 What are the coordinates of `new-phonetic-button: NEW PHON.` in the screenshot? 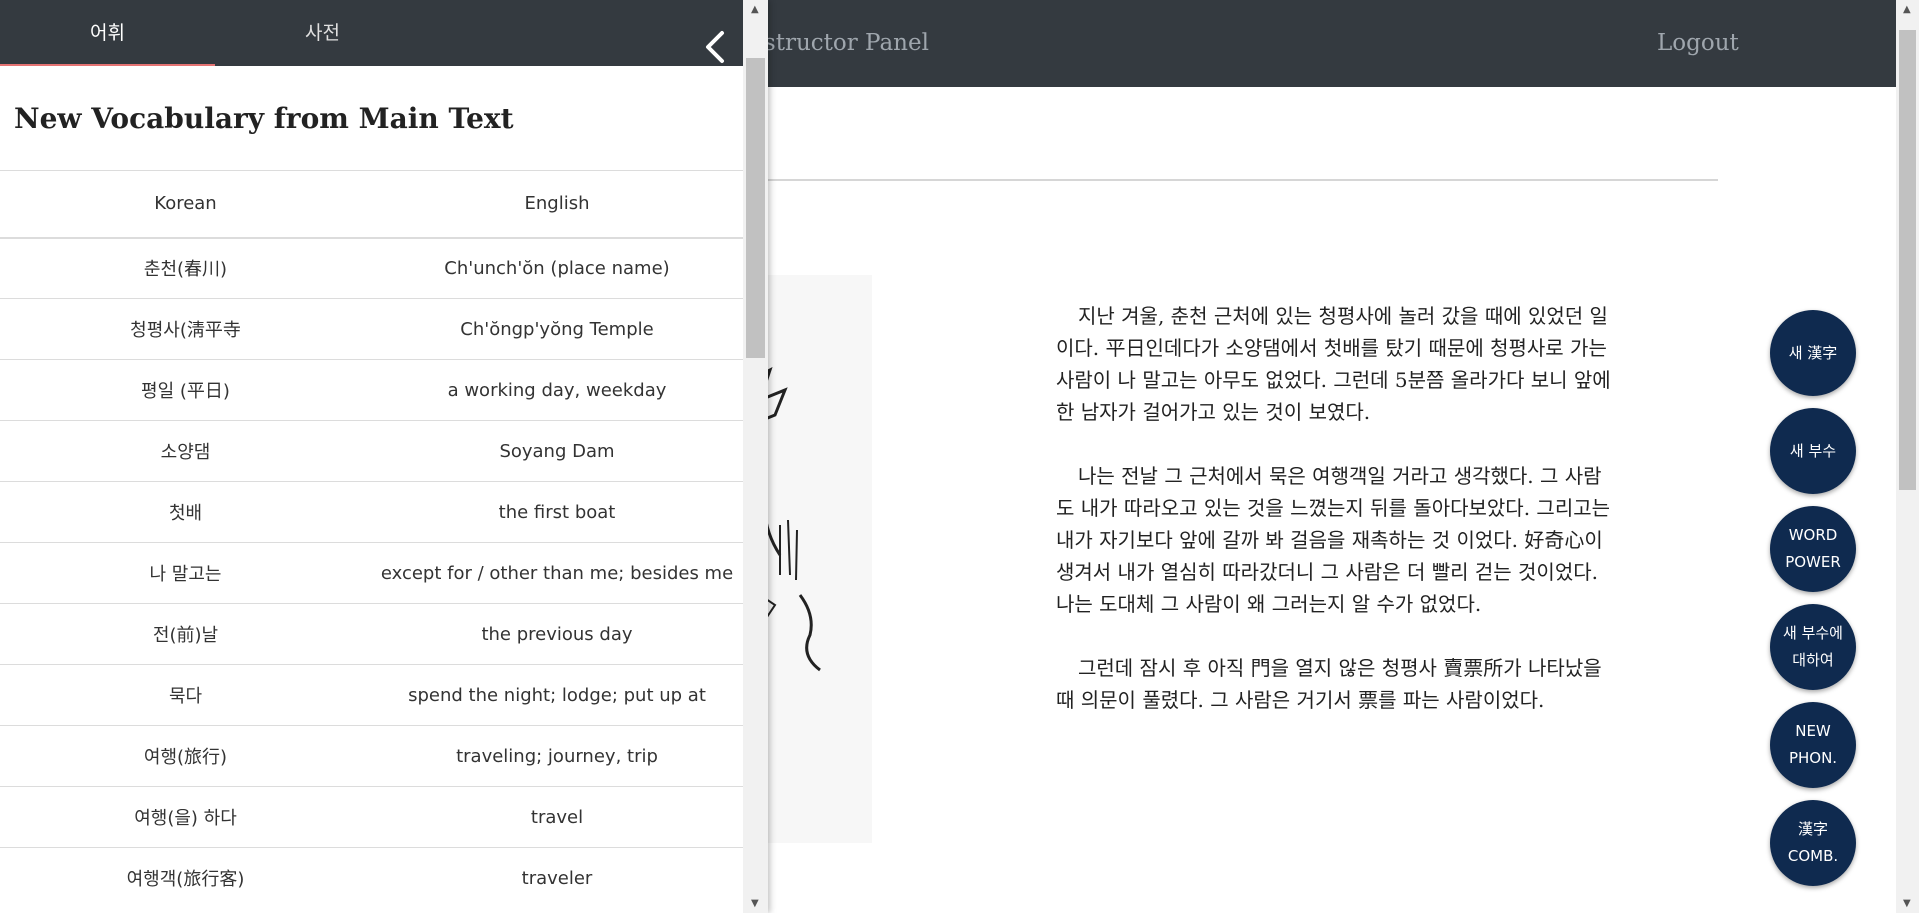 It's located at (1813, 745).